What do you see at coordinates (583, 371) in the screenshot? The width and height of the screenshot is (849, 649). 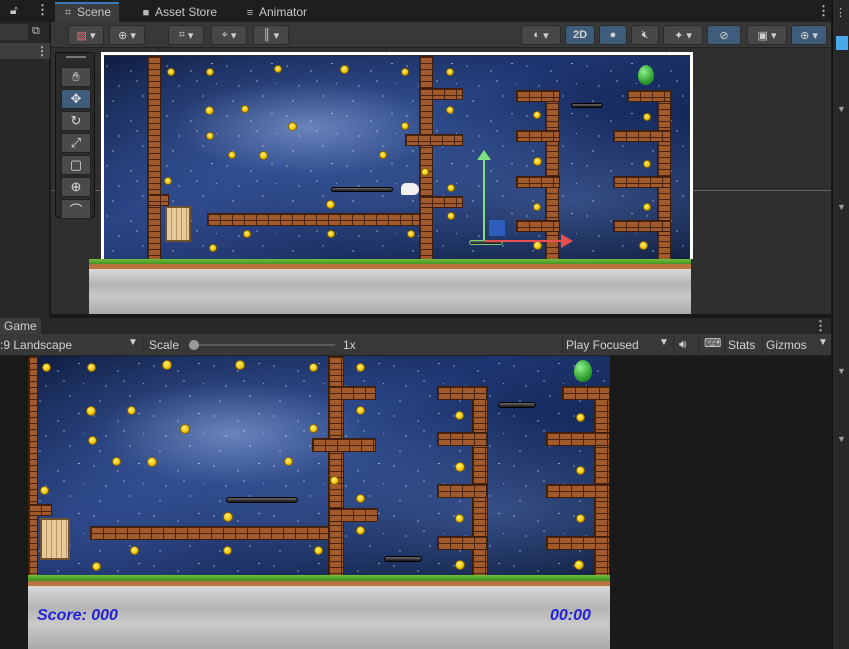 I see `balloon` at bounding box center [583, 371].